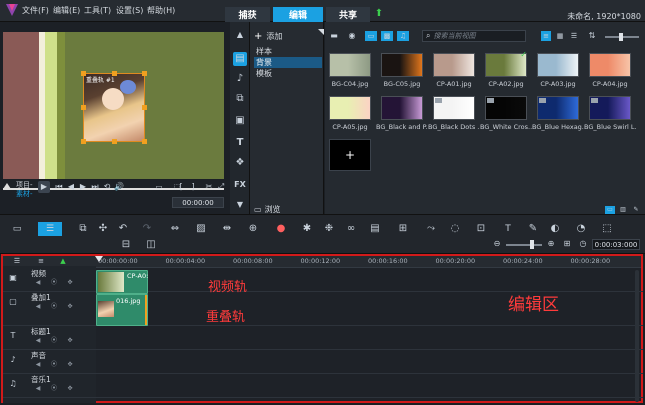 Image resolution: width=645 pixels, height=405 pixels. I want to click on add-track-icon: ▲, so click(63, 261).